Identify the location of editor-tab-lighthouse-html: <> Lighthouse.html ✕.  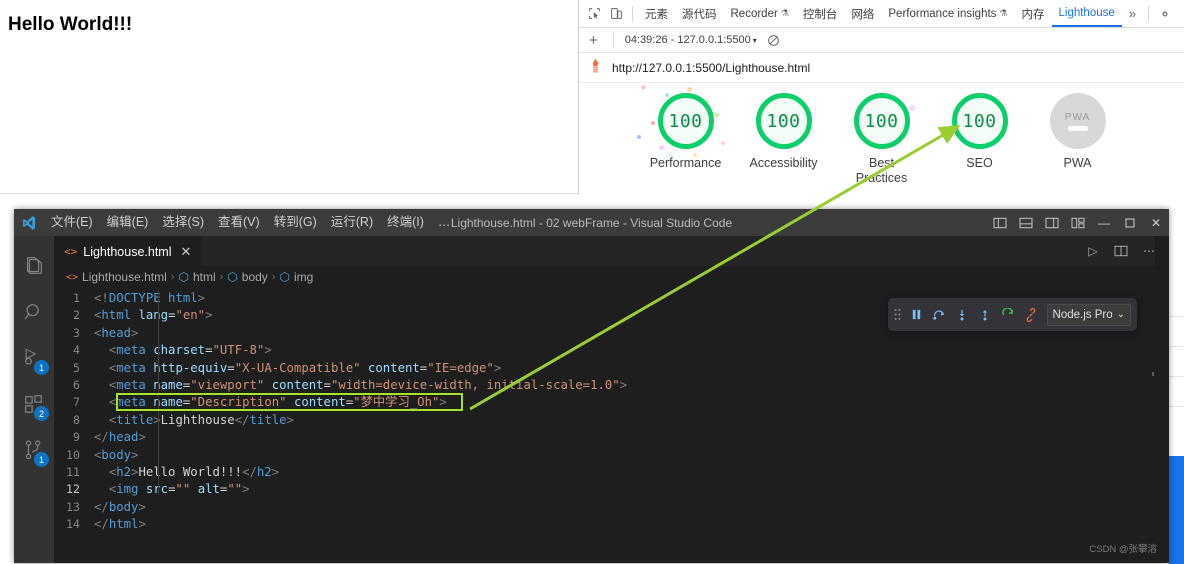
(128, 251).